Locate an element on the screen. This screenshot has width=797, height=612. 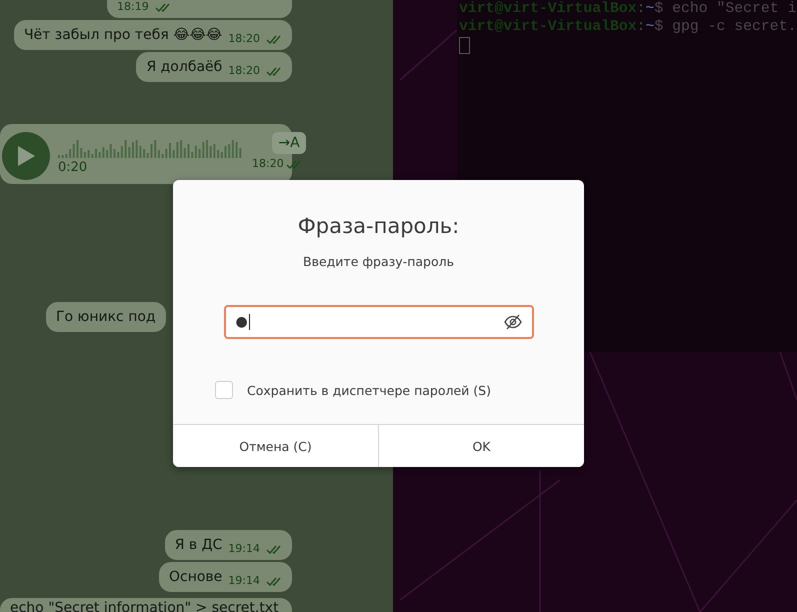
message-text: echo "Secret information" > secret.txt is located at coordinates (144, 605).